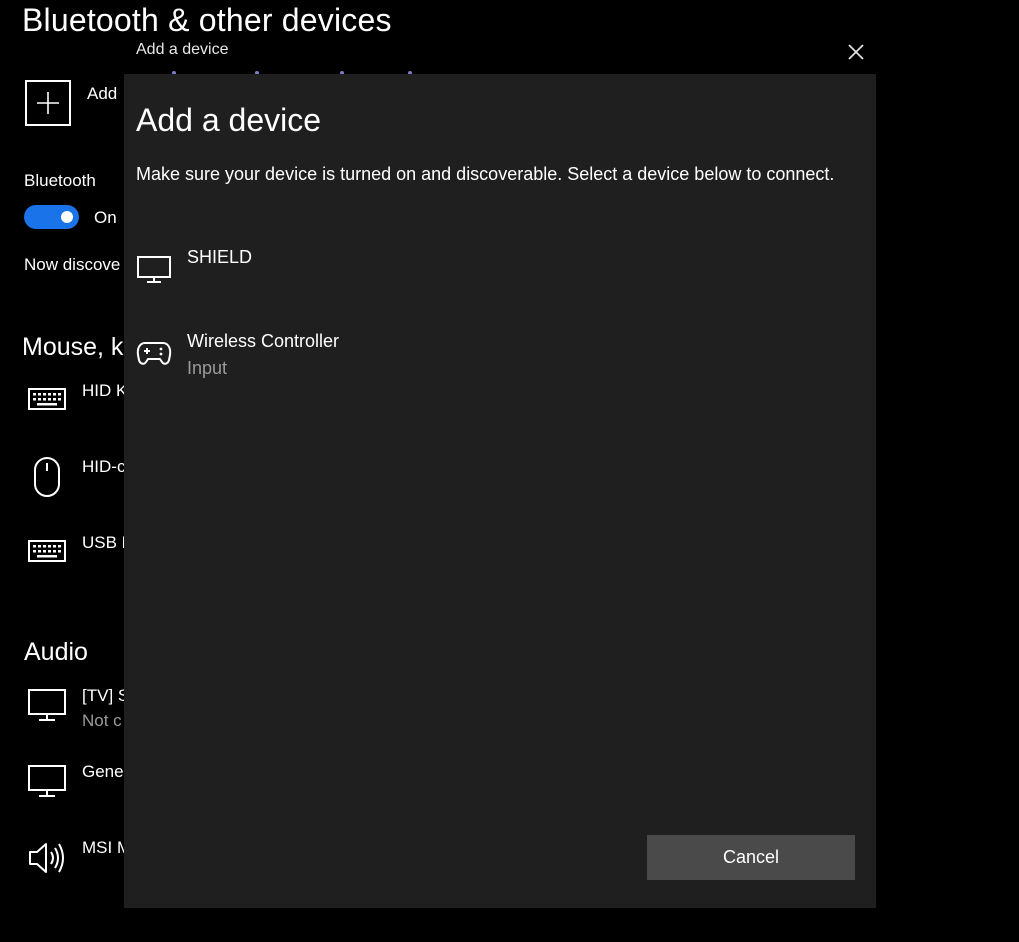 The image size is (1019, 942). Describe the element at coordinates (105, 217) in the screenshot. I see `bluetooth-toggle-state: On` at that location.